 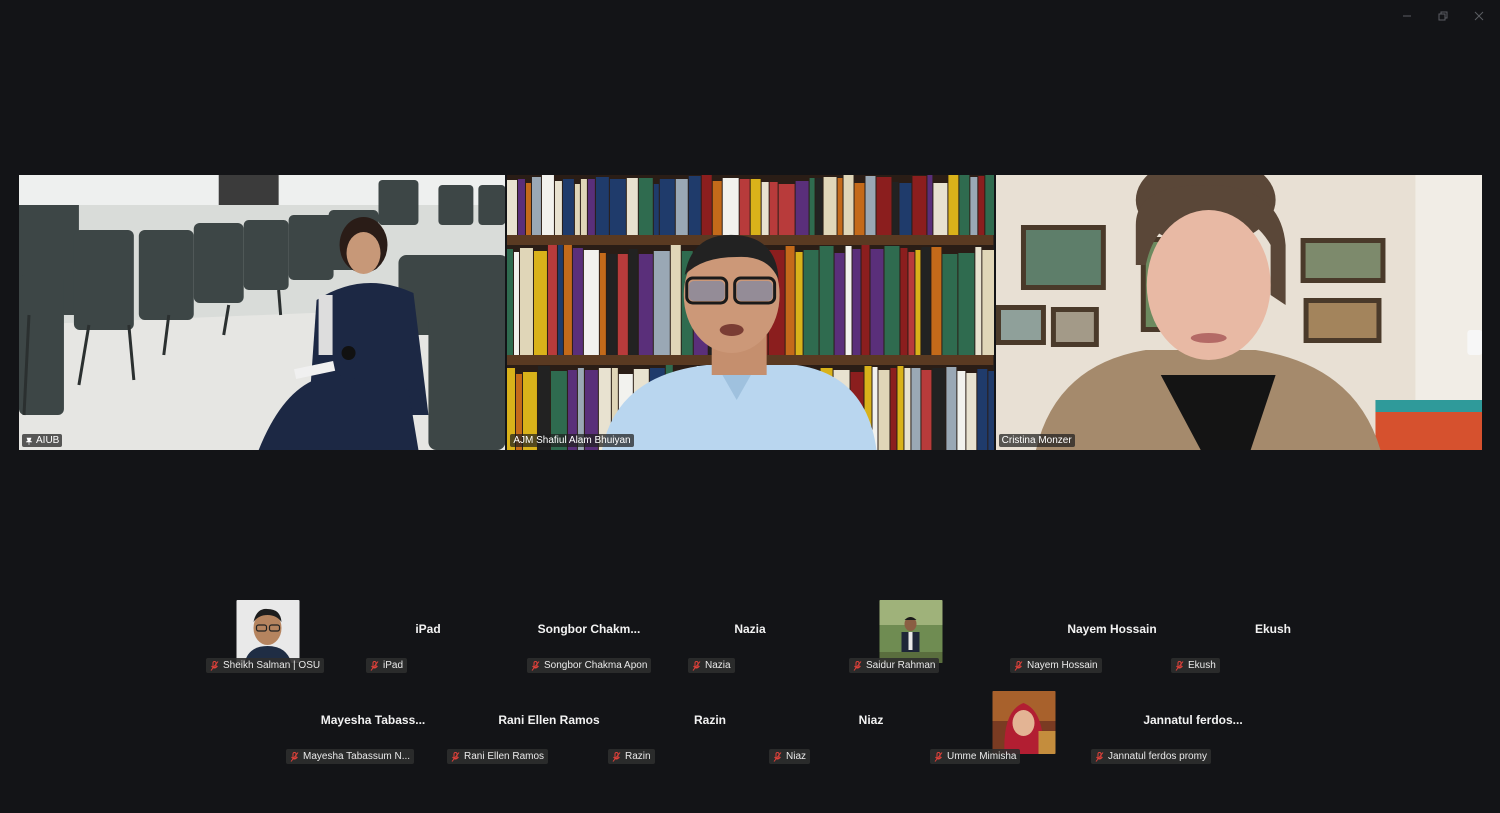 I want to click on participant-tile: Umme Mimisha, so click(x=992, y=729).